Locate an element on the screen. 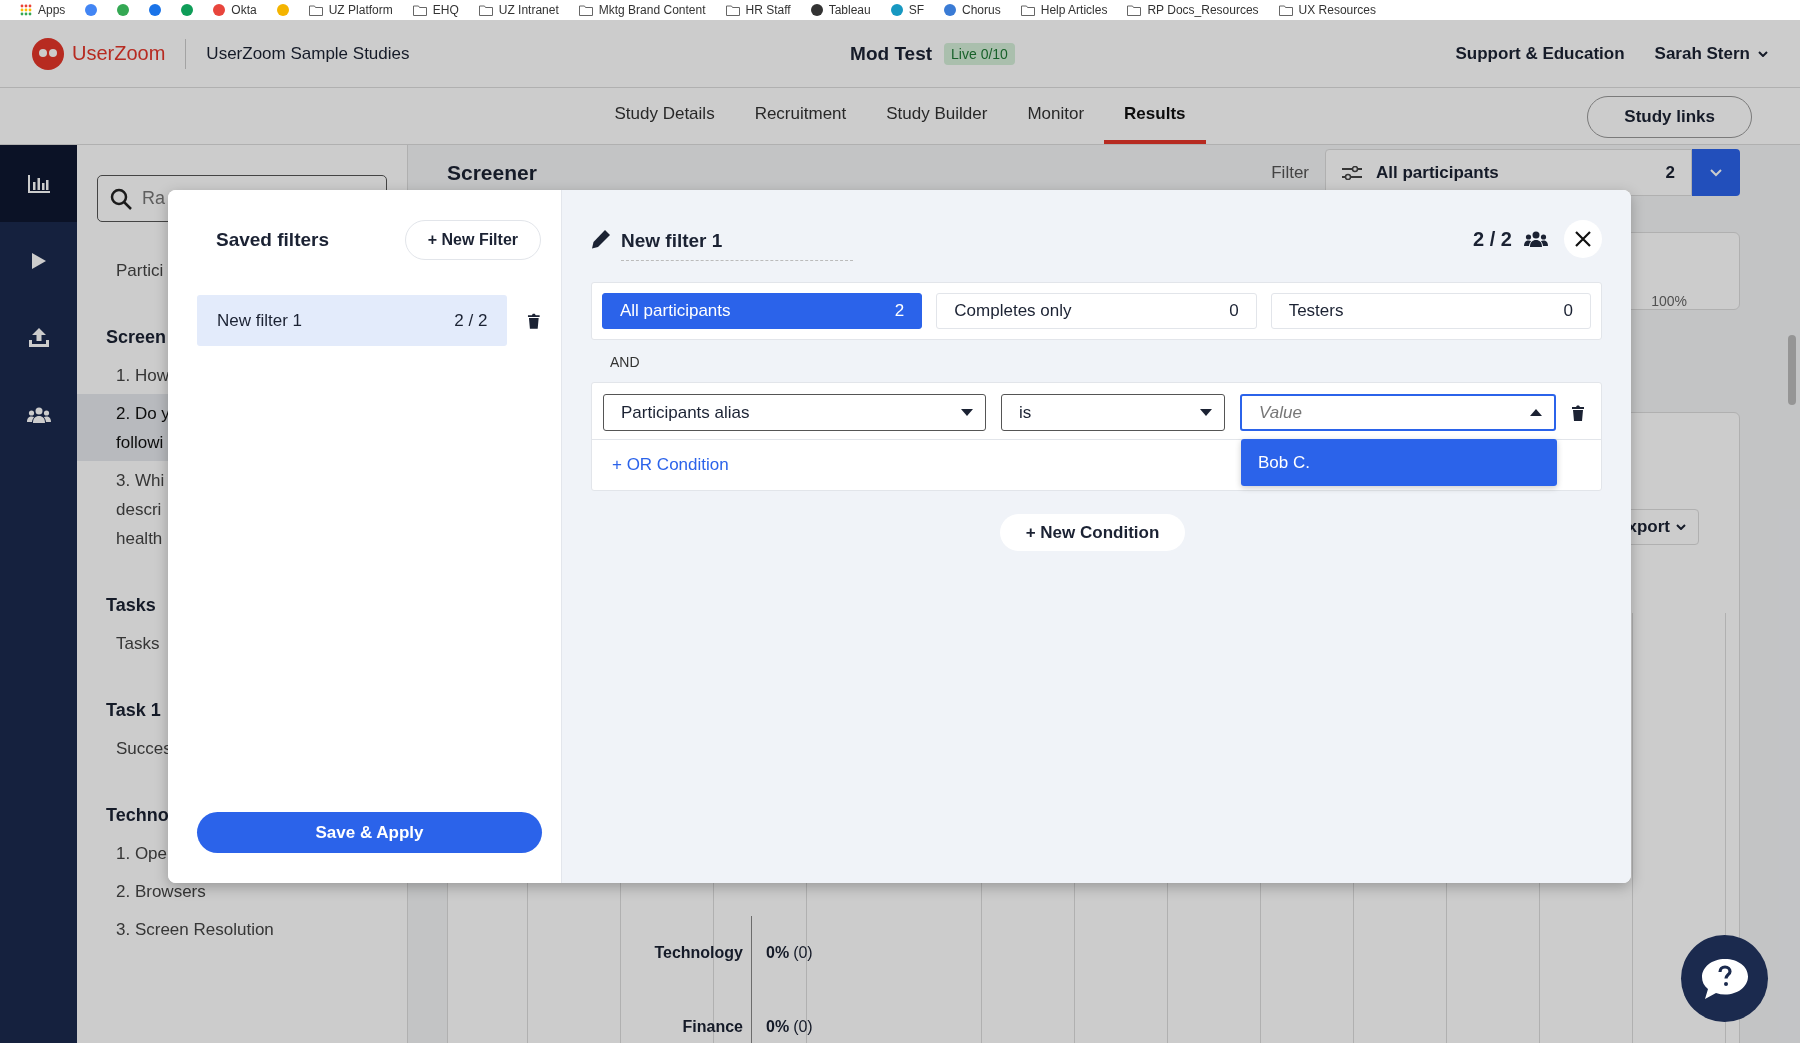  close-button is located at coordinates (1583, 239).